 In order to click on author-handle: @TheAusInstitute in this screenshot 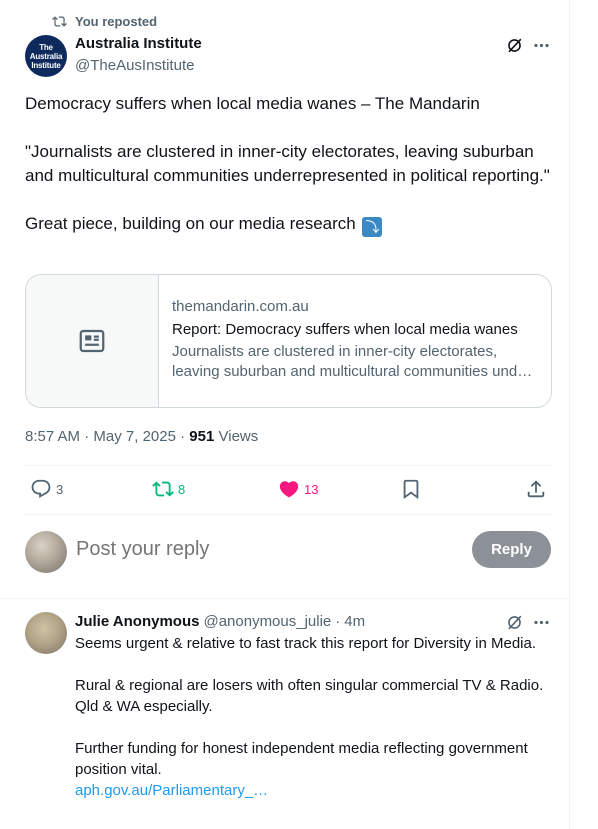, I will do `click(134, 65)`.